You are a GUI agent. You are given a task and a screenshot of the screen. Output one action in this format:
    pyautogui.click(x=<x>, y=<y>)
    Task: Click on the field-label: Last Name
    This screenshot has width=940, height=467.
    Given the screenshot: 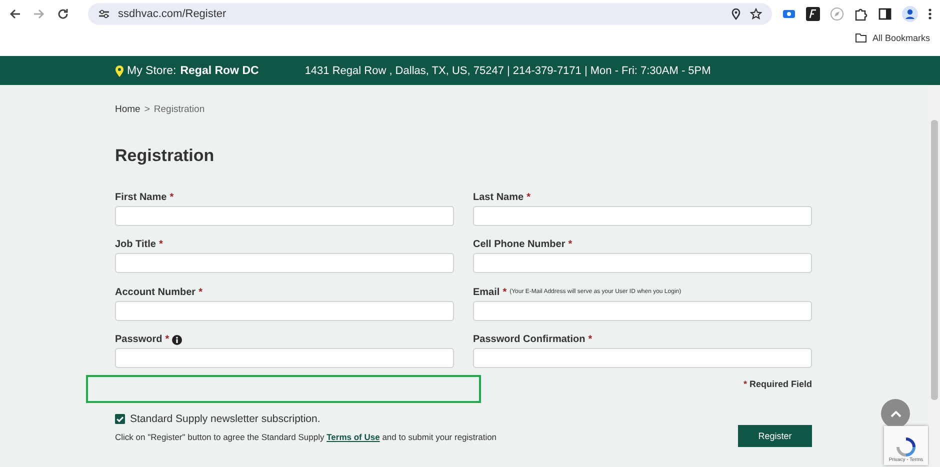 What is the action you would take?
    pyautogui.click(x=498, y=197)
    